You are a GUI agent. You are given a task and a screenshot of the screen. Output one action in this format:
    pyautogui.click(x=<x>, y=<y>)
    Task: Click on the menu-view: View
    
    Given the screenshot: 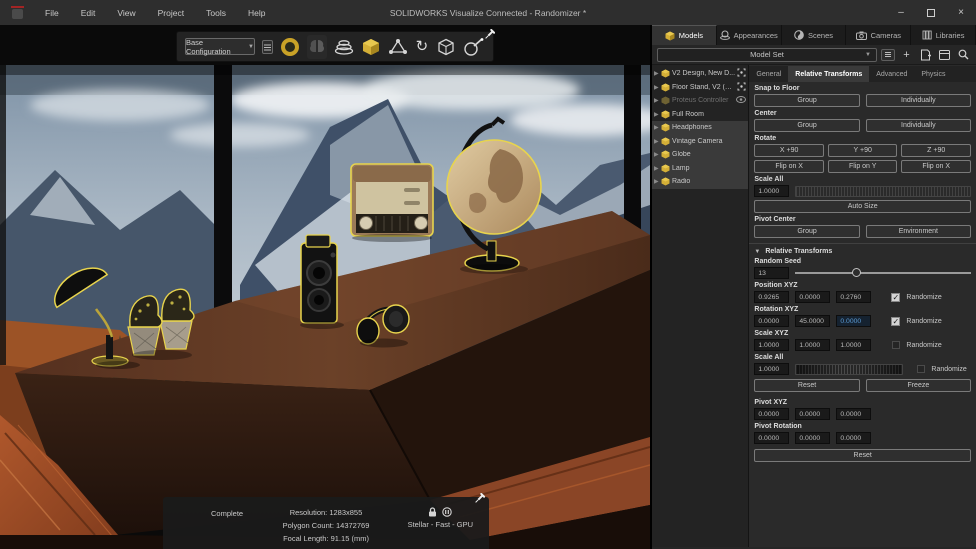 What is the action you would take?
    pyautogui.click(x=126, y=13)
    